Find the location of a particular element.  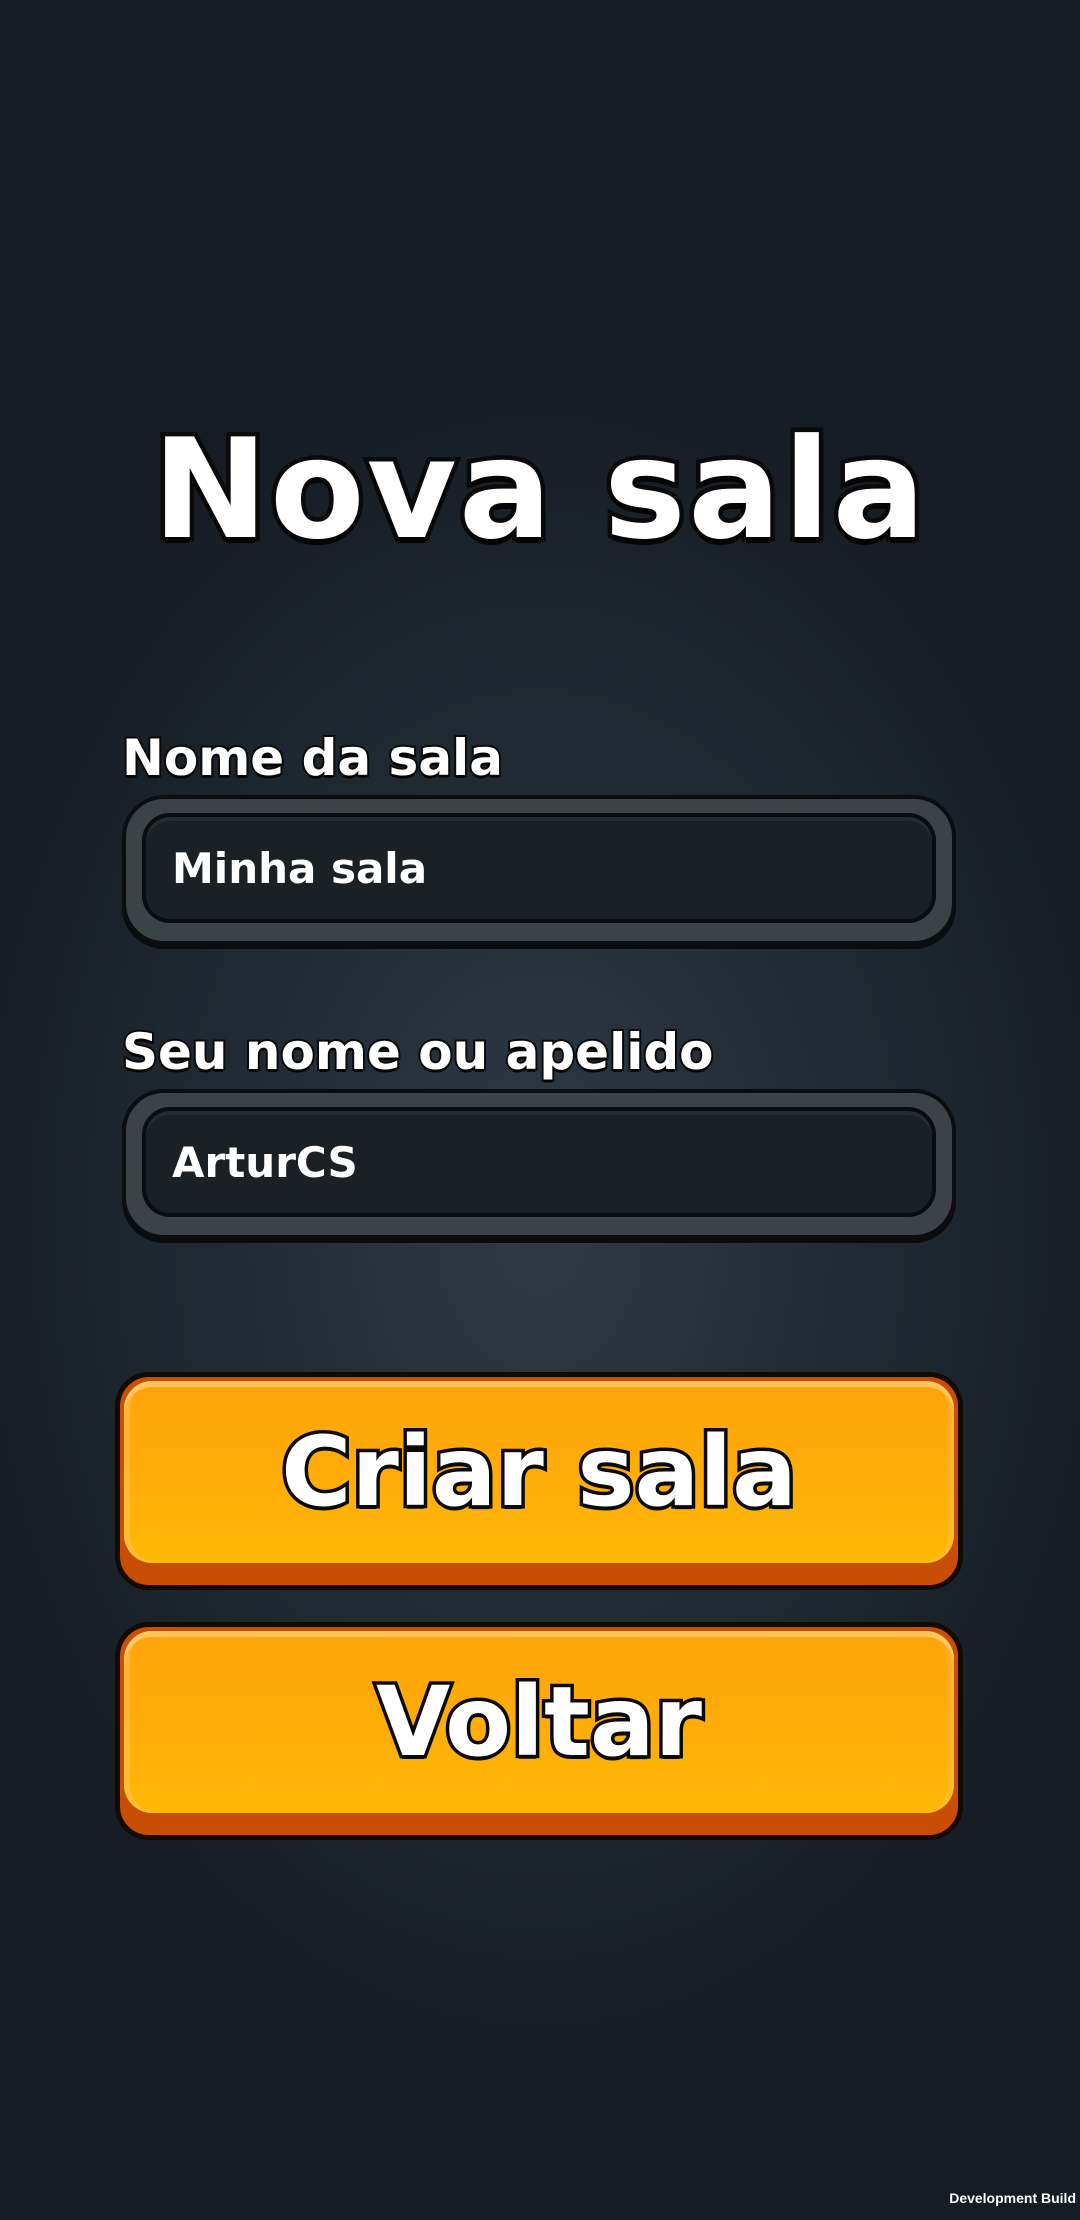

room-name-input is located at coordinates (539, 868).